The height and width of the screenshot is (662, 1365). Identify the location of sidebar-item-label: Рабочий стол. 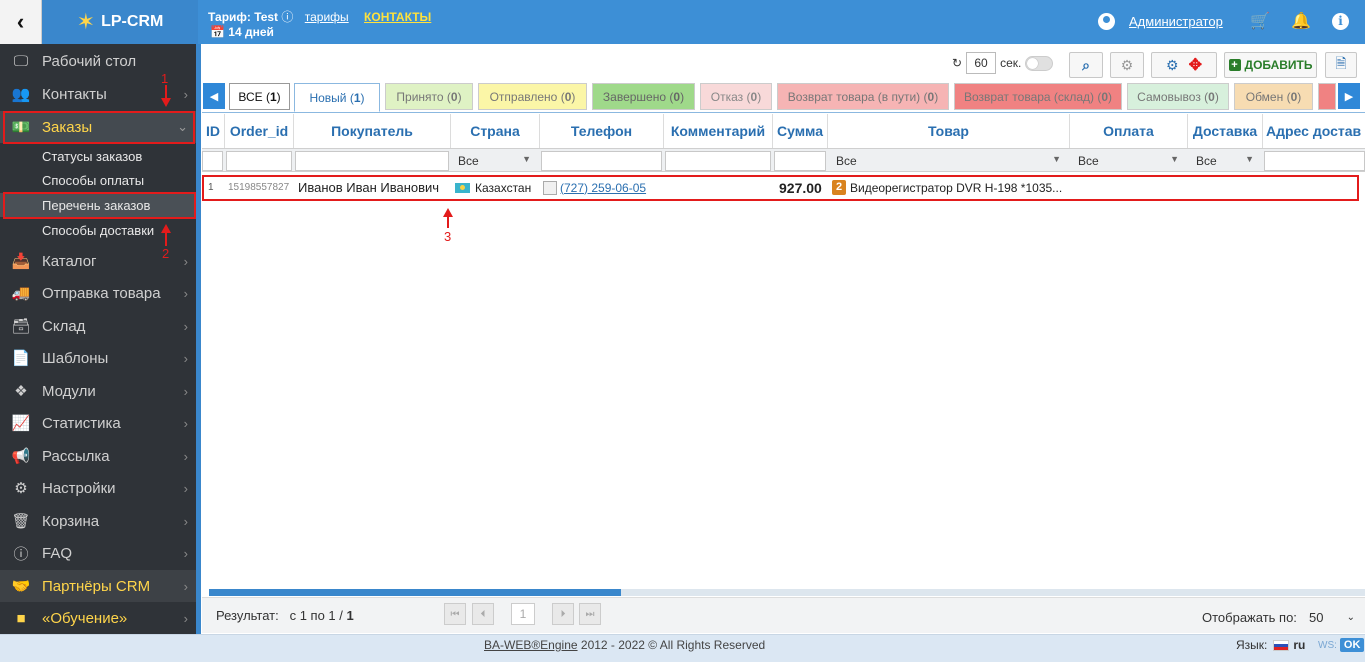
(89, 61).